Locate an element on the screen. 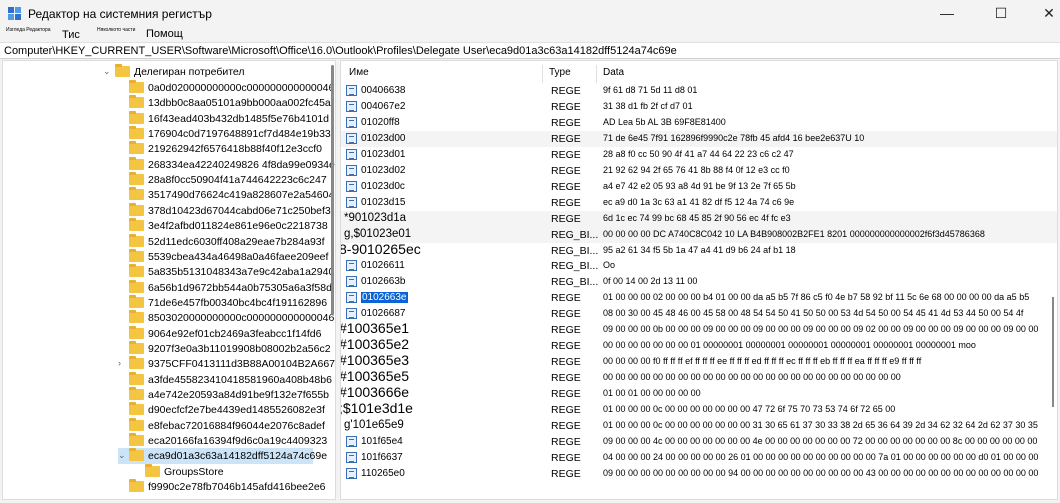 The height and width of the screenshot is (503, 1060). tree-item: 5a835b5131048343a7e9c42aba1a2940 is located at coordinates (168, 272).